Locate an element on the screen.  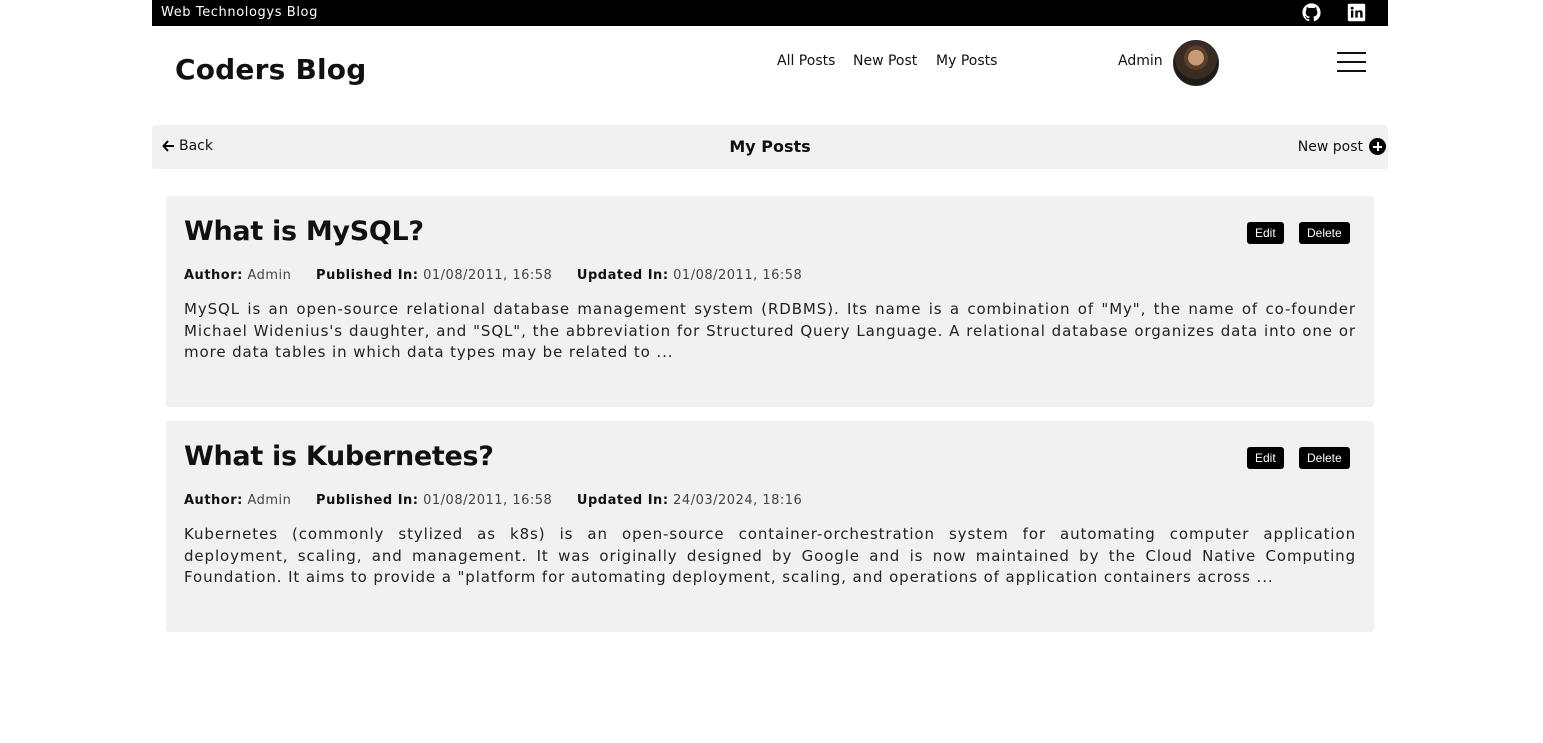
post-title: What is MySQL? is located at coordinates (304, 231).